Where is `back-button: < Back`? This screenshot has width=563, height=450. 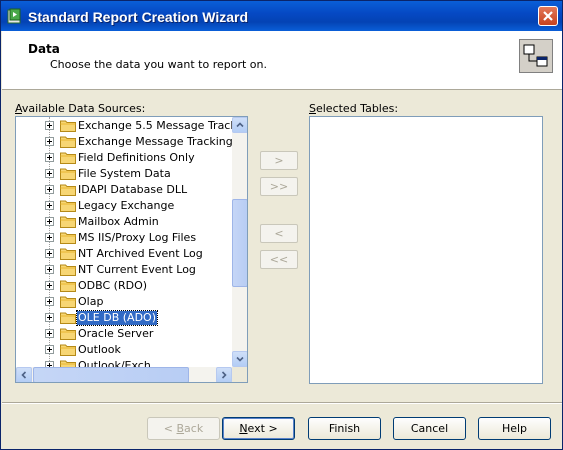
back-button: < Back is located at coordinates (183, 428).